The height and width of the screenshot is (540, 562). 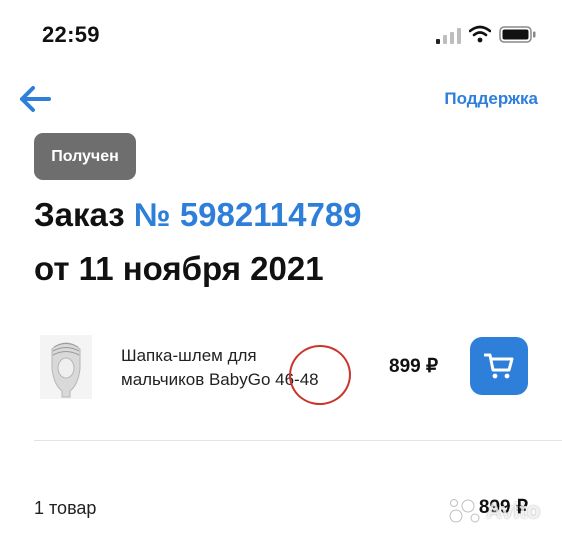 What do you see at coordinates (480, 34) in the screenshot?
I see `wifi-icon` at bounding box center [480, 34].